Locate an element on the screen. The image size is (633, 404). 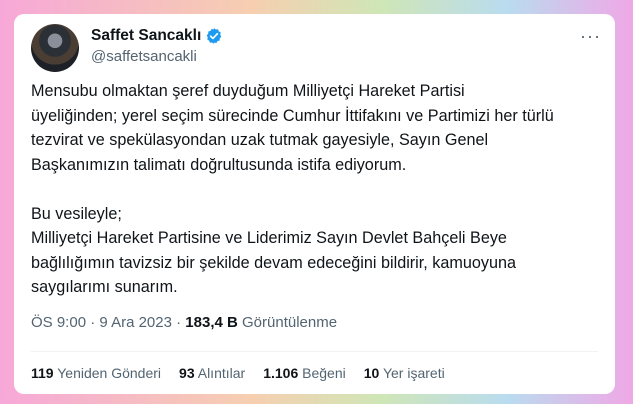
author-handle: @saffetsancakli is located at coordinates (144, 56).